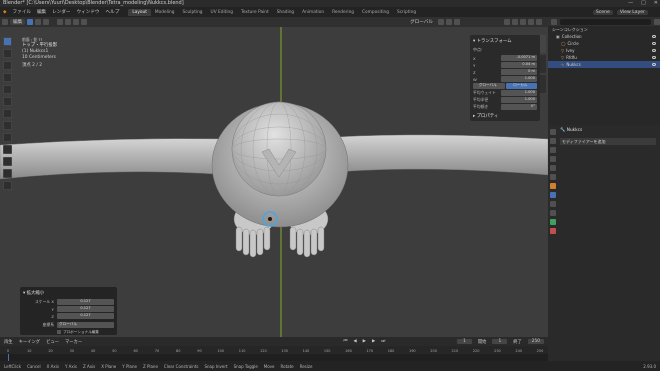 This screenshot has width=660, height=371. I want to click on object-props-icon, so click(552, 186).